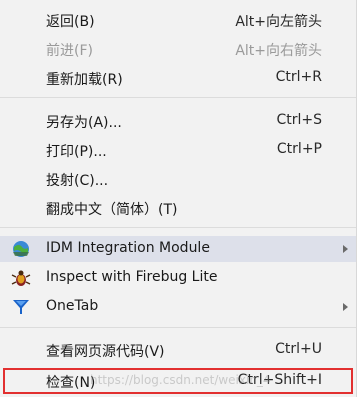  What do you see at coordinates (71, 383) in the screenshot?
I see `menu-item-label: 检查(N)` at bounding box center [71, 383].